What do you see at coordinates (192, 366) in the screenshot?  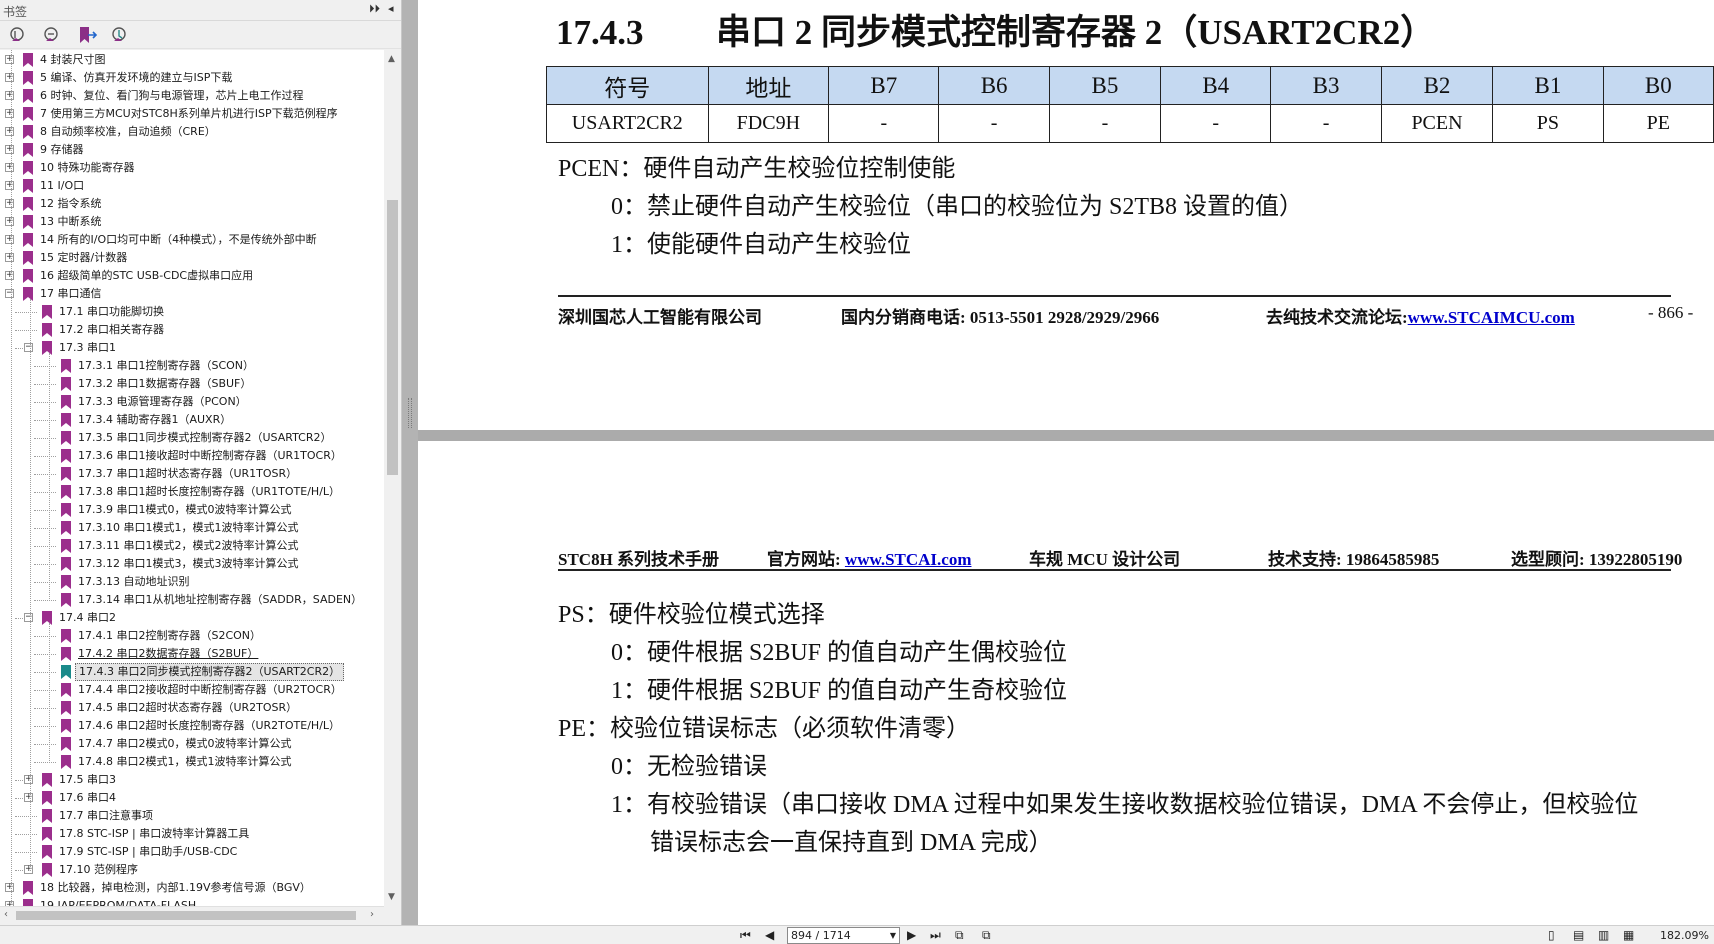 I see `bookmark-item: 17.3.1 串口1控制寄存器（SCON）` at bounding box center [192, 366].